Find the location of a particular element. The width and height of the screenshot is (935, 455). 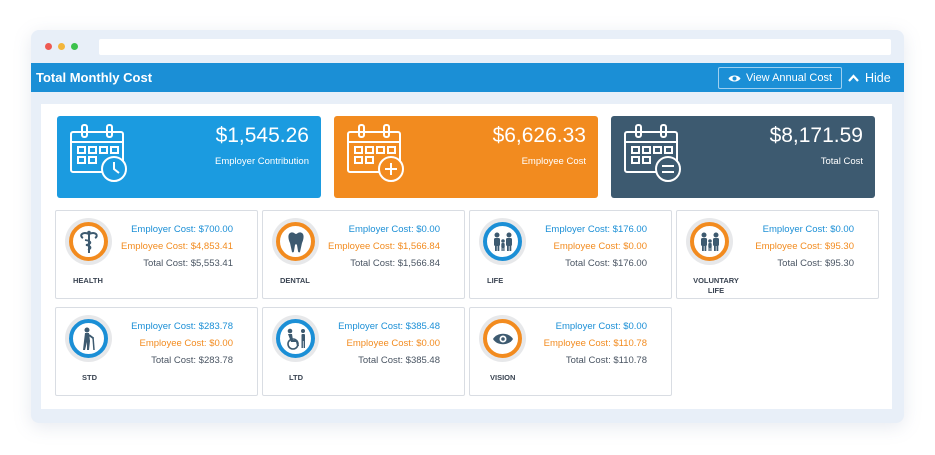

health-icon-ring is located at coordinates (88, 241).